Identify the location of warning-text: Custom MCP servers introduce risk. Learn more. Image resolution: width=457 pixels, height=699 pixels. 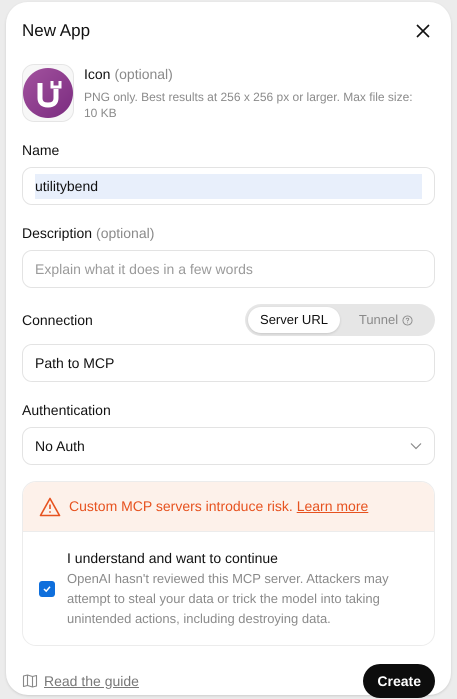
(218, 506).